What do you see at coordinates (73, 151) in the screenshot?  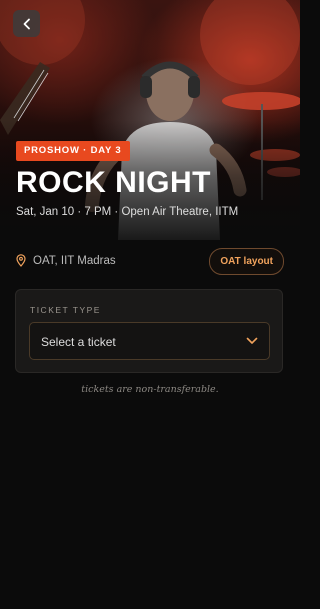 I see `event-day-badge: PROSHOW · DAY 3` at bounding box center [73, 151].